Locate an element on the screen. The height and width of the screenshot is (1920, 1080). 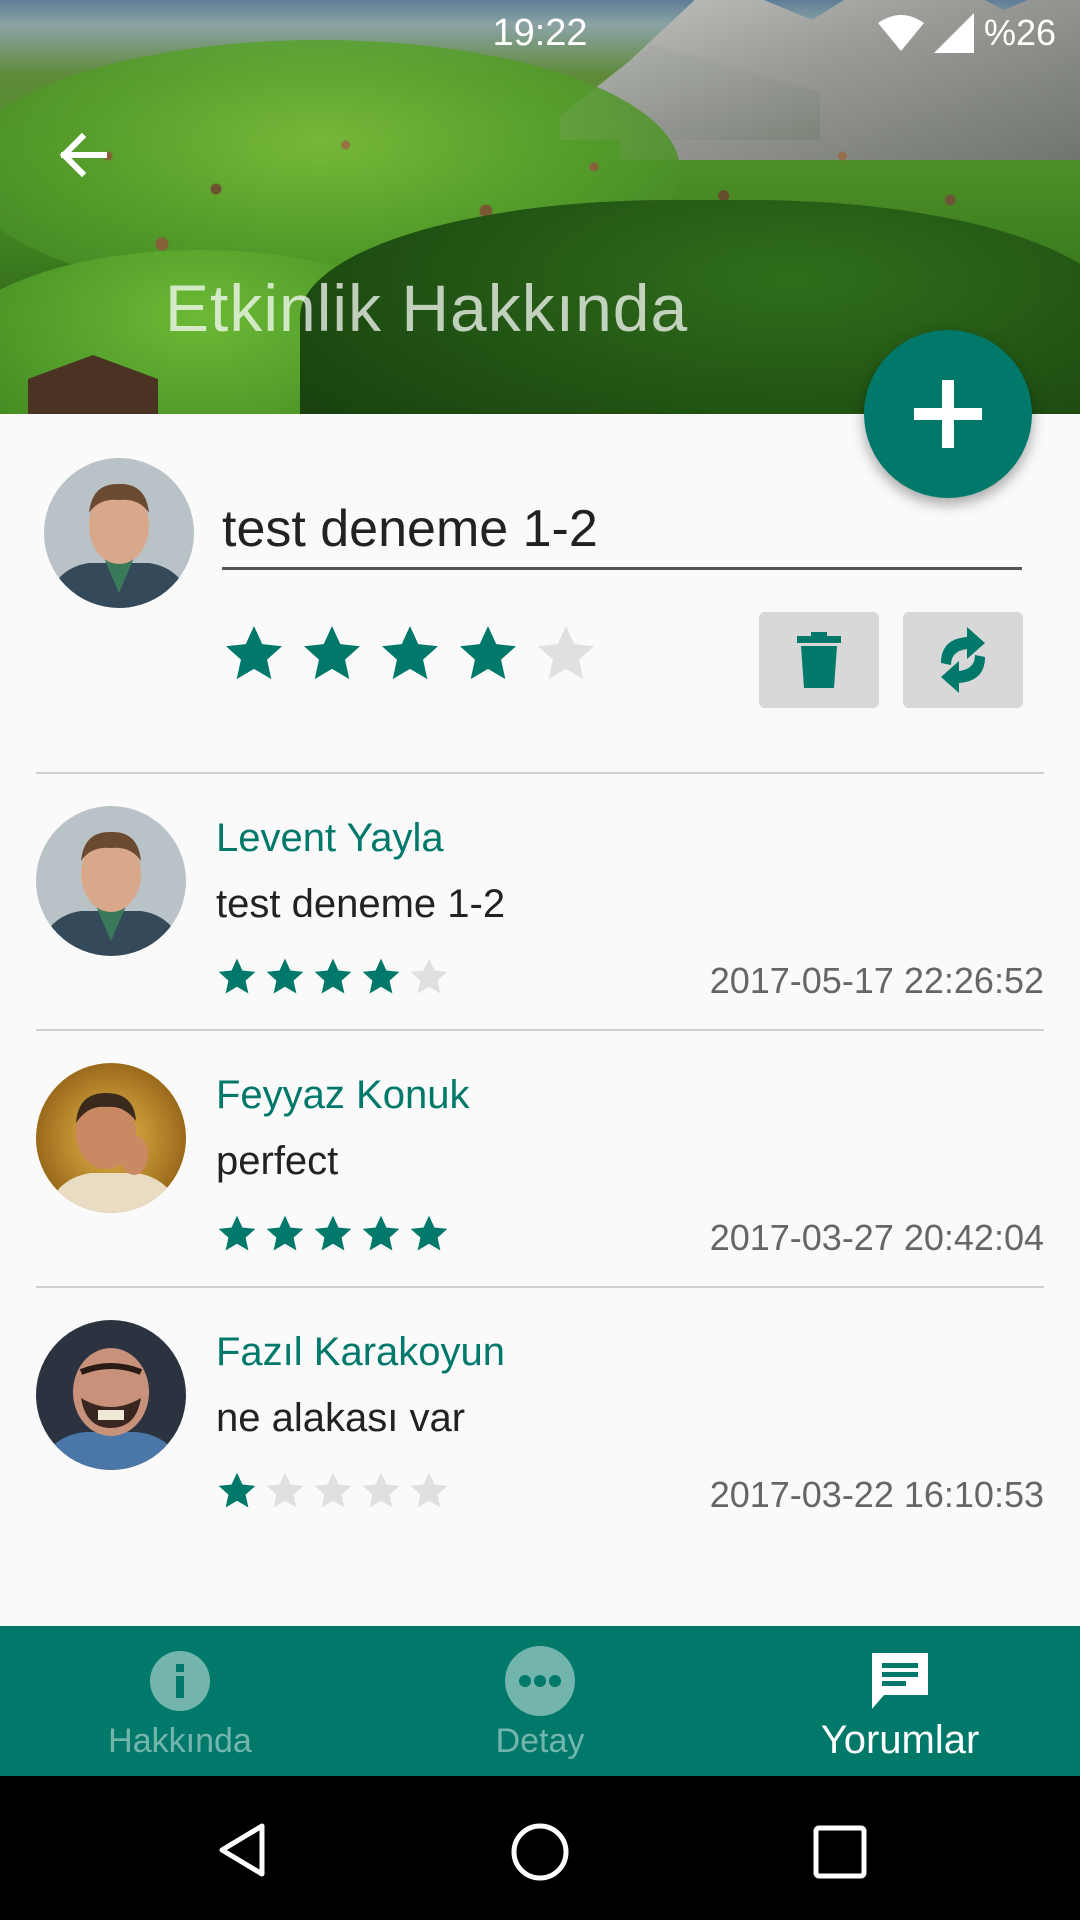
list-item: Feyyaz Konuk perfect 2017-03-27 20:42:04 is located at coordinates (540, 1158).